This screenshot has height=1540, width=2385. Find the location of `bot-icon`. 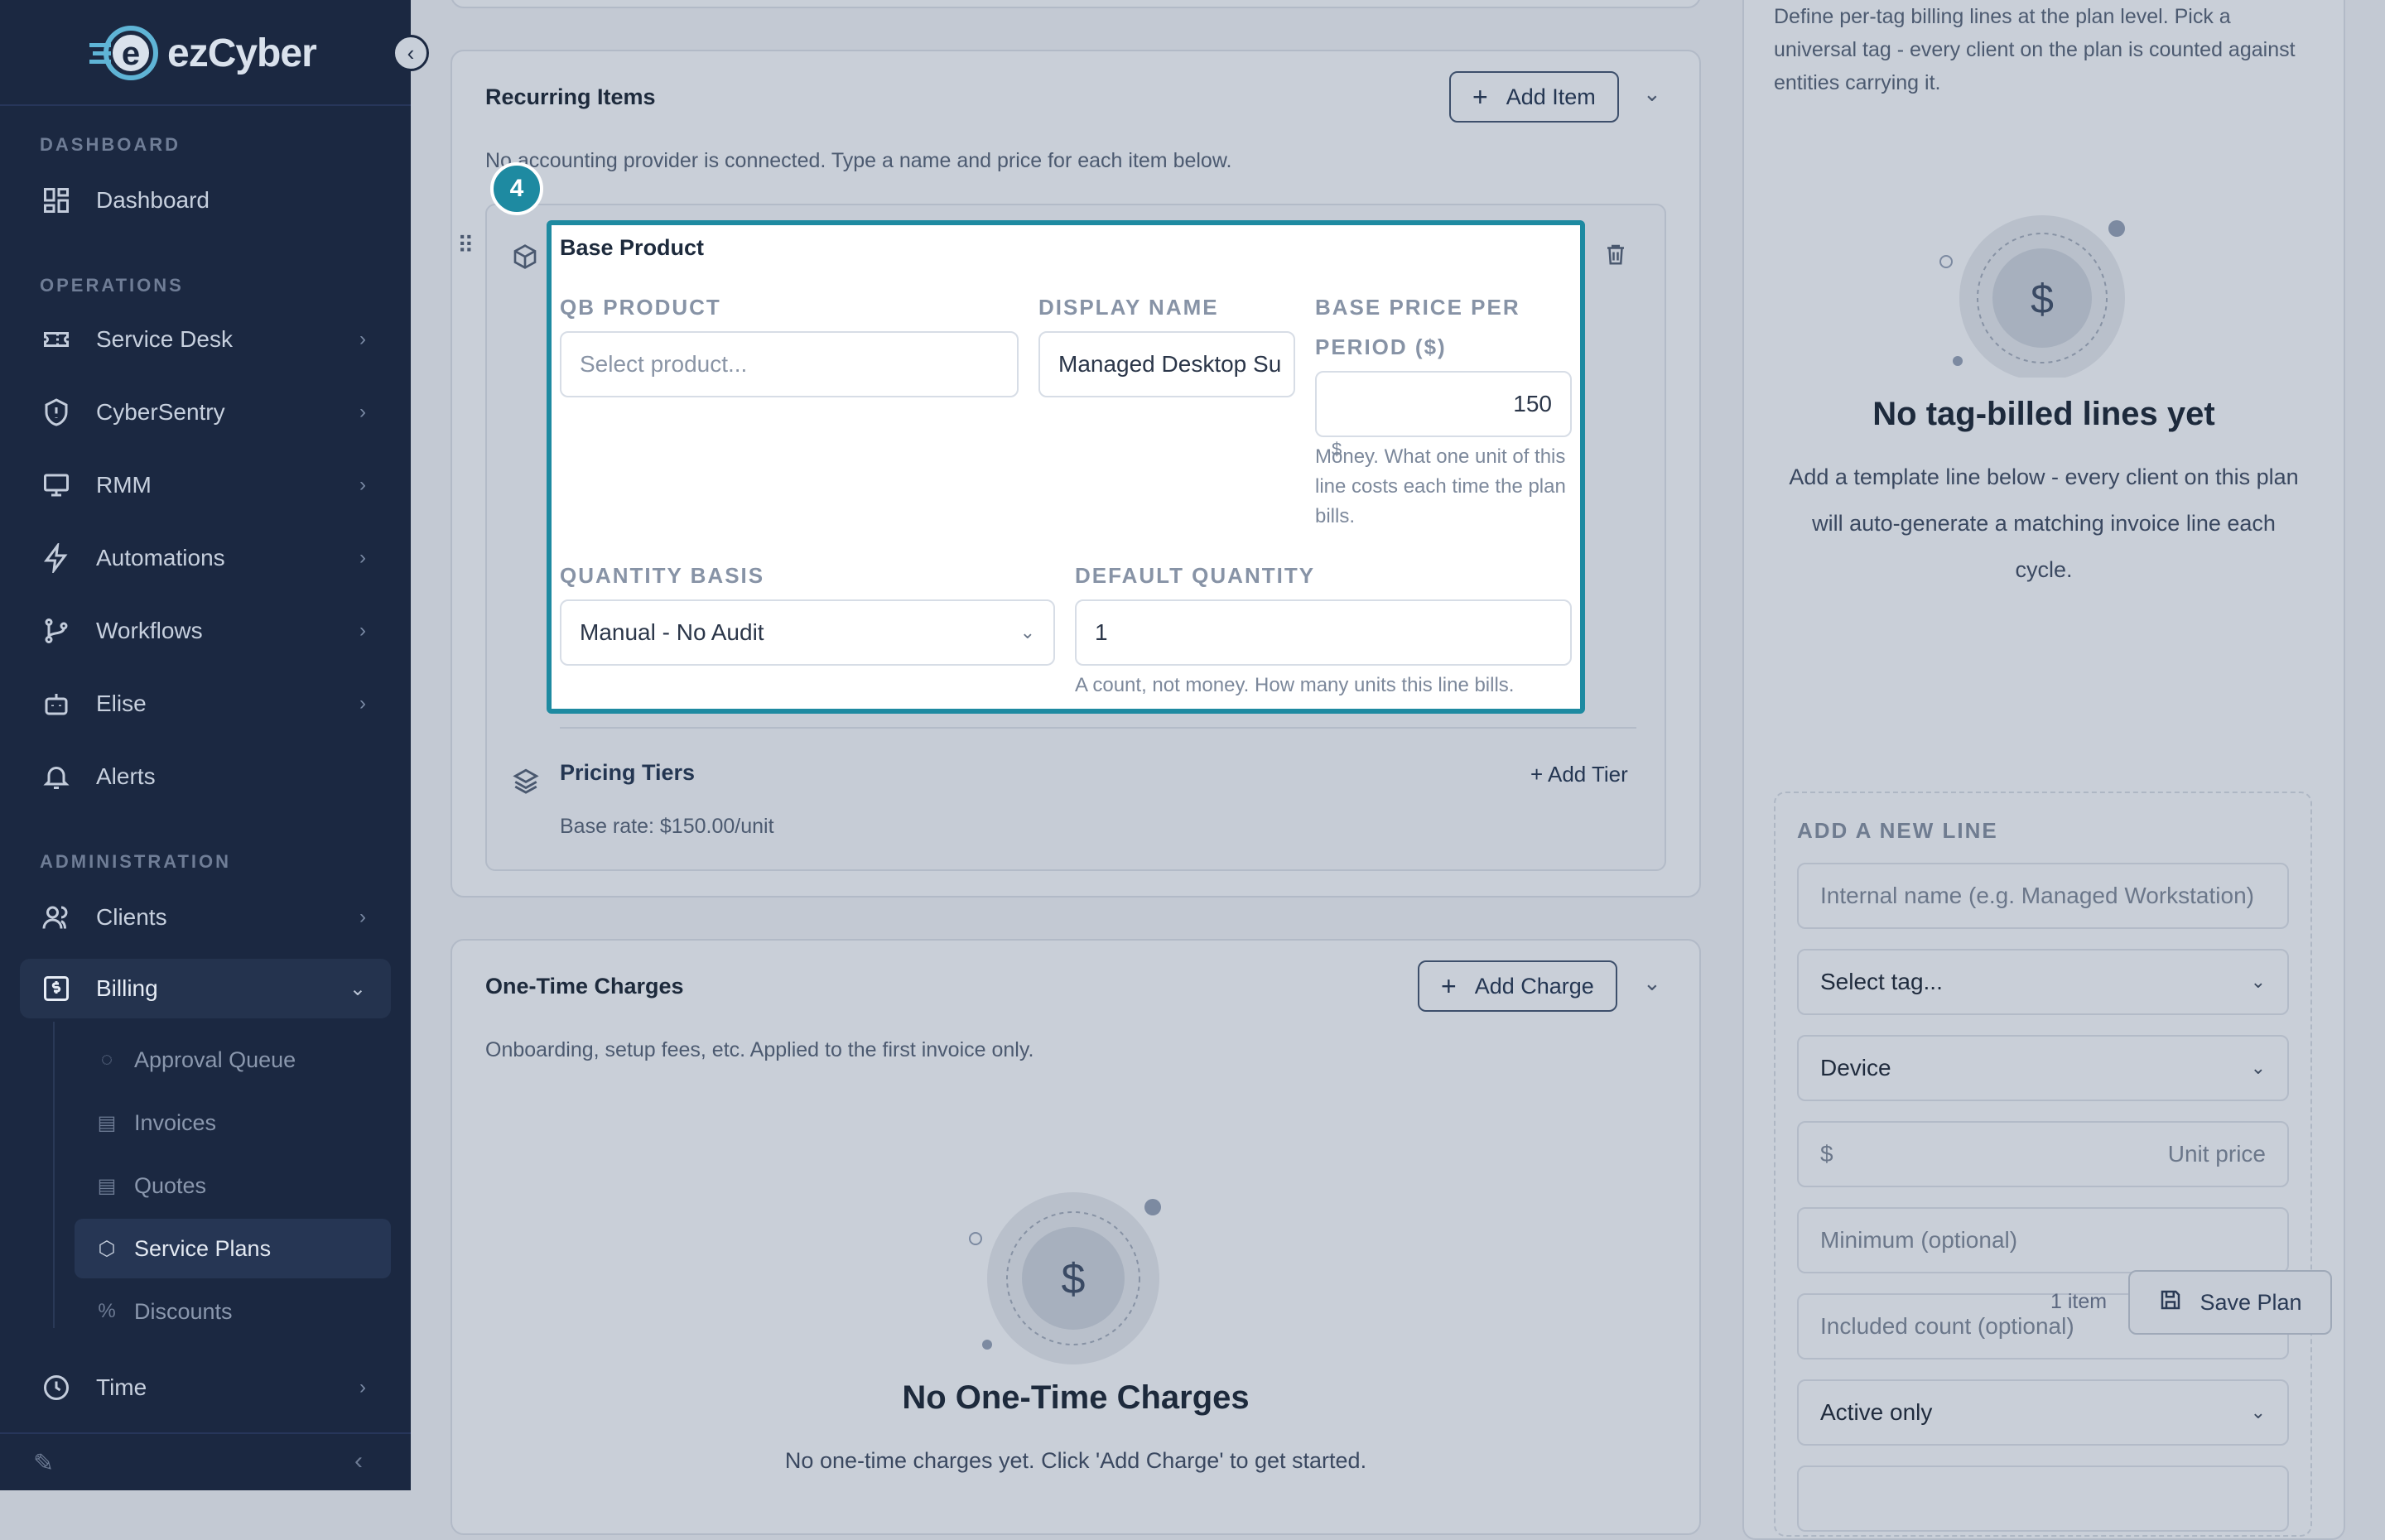

bot-icon is located at coordinates (56, 704).